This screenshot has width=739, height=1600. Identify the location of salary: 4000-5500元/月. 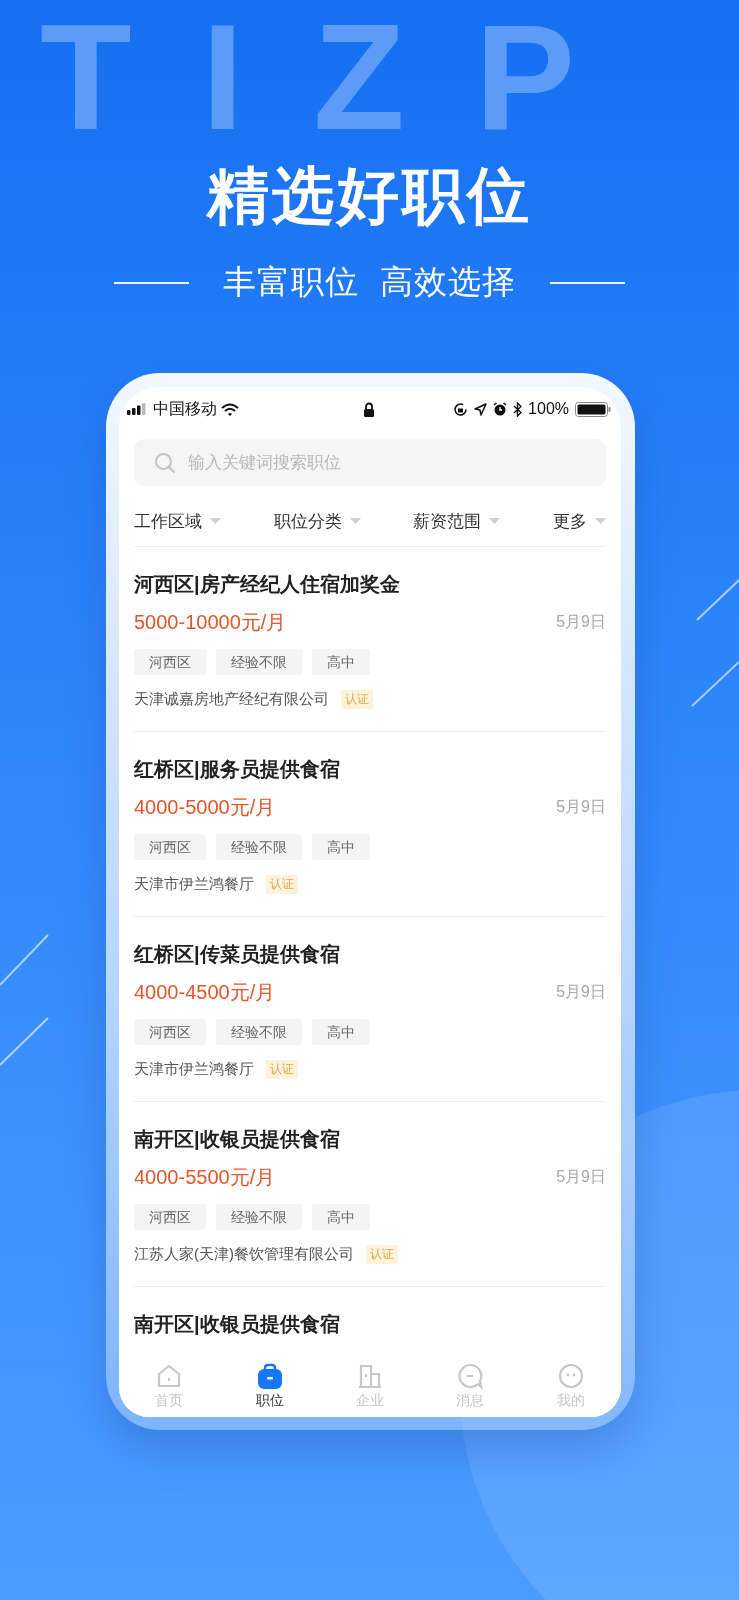
(205, 1177).